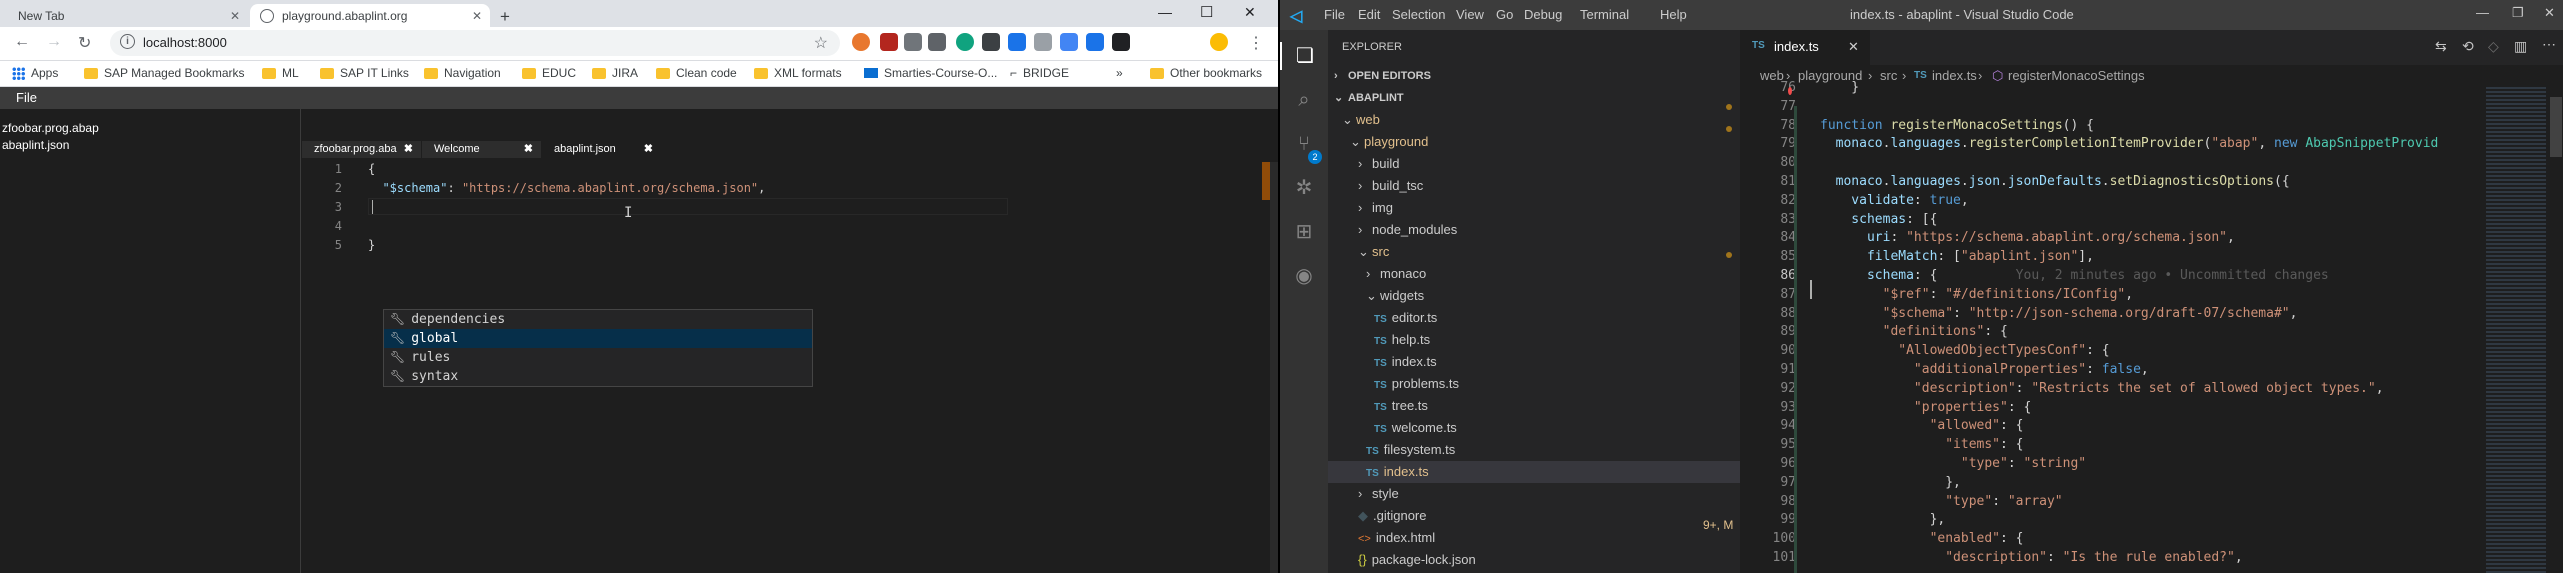 The image size is (2563, 573). Describe the element at coordinates (1304, 100) in the screenshot. I see `search-icon: ⌕` at that location.